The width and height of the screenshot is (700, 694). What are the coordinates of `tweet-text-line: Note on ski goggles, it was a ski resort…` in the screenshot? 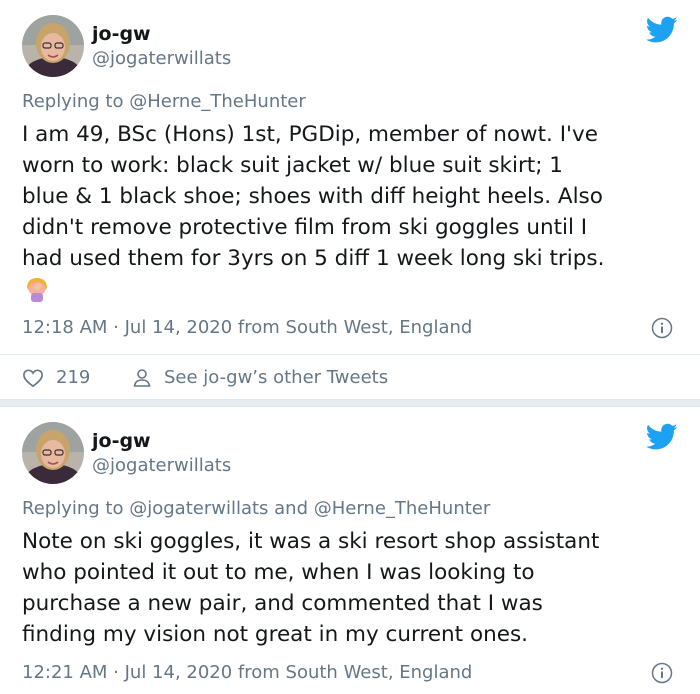 It's located at (311, 541).